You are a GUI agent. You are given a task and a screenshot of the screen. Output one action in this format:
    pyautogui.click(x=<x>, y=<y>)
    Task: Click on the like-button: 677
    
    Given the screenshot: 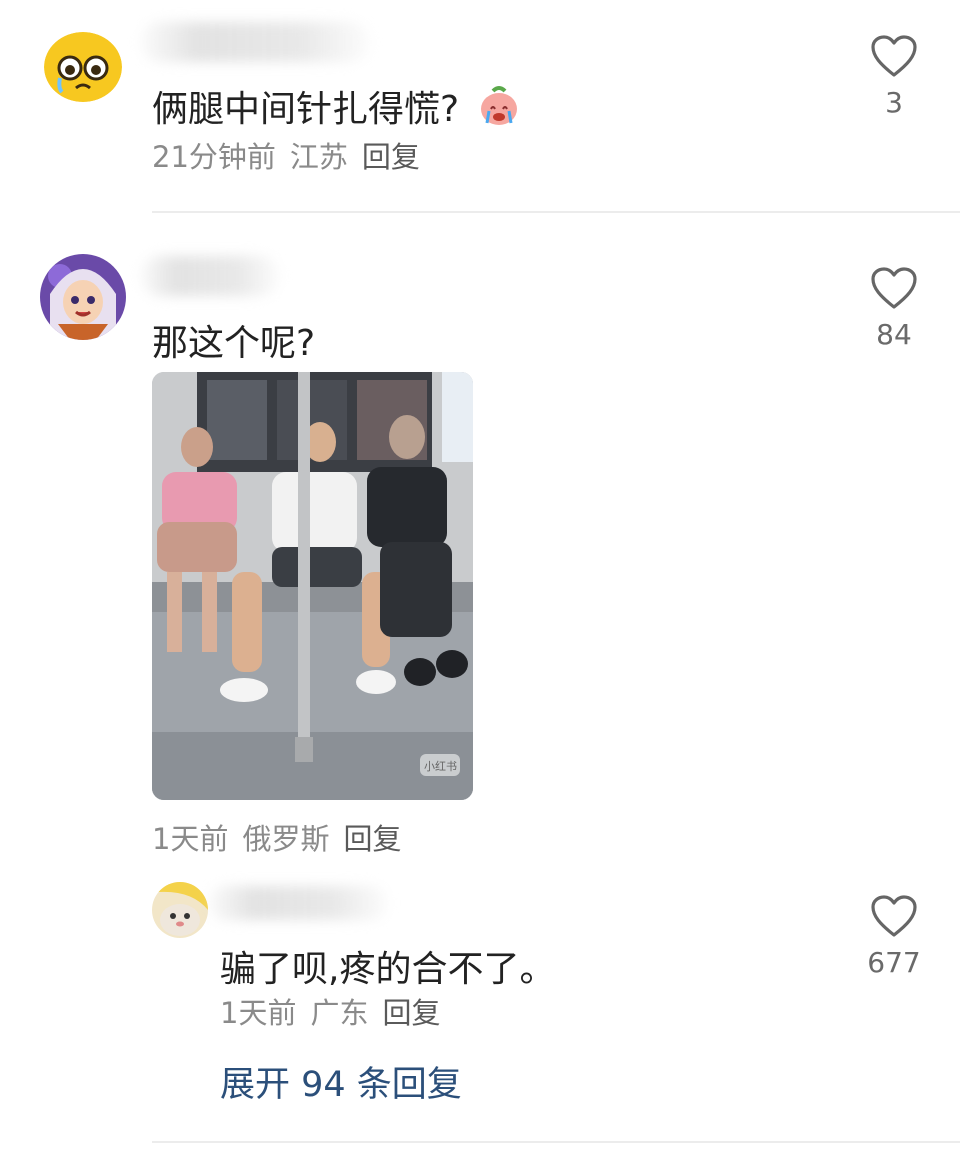 What is the action you would take?
    pyautogui.click(x=894, y=936)
    